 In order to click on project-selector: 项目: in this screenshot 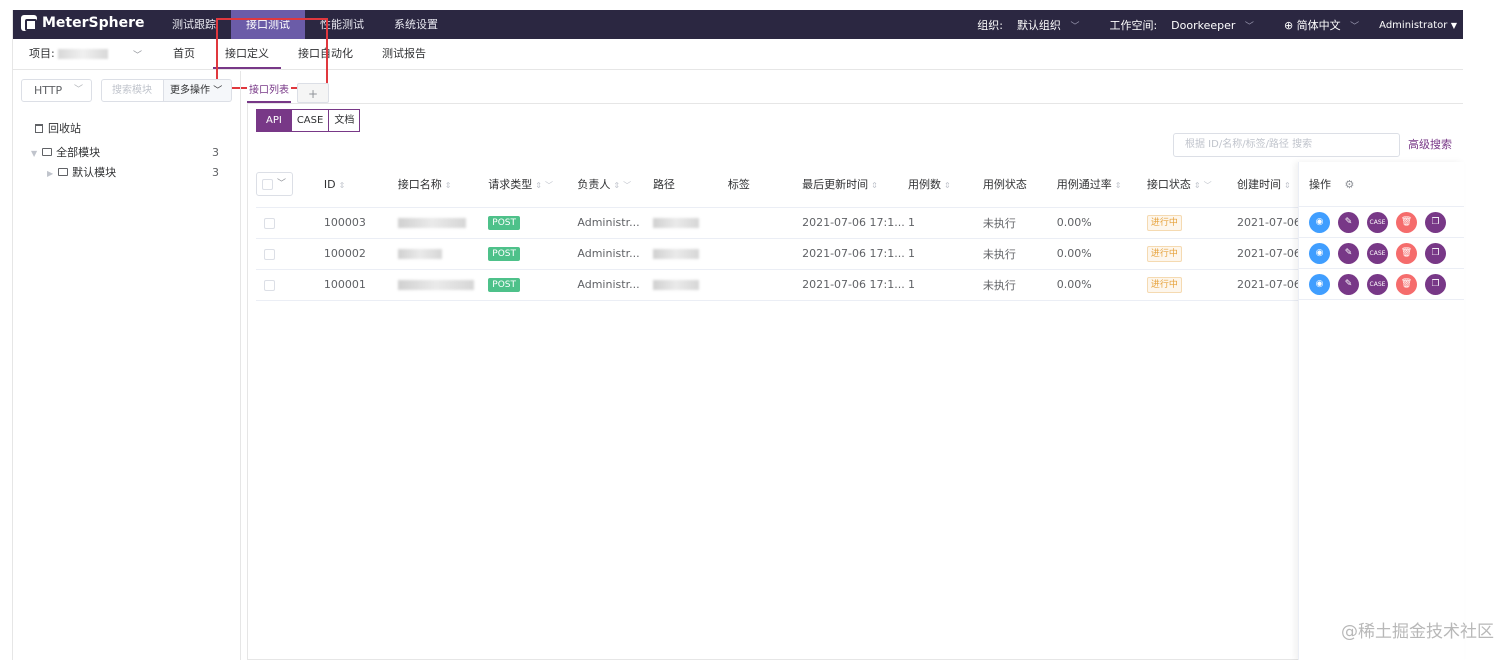, I will do `click(69, 54)`.